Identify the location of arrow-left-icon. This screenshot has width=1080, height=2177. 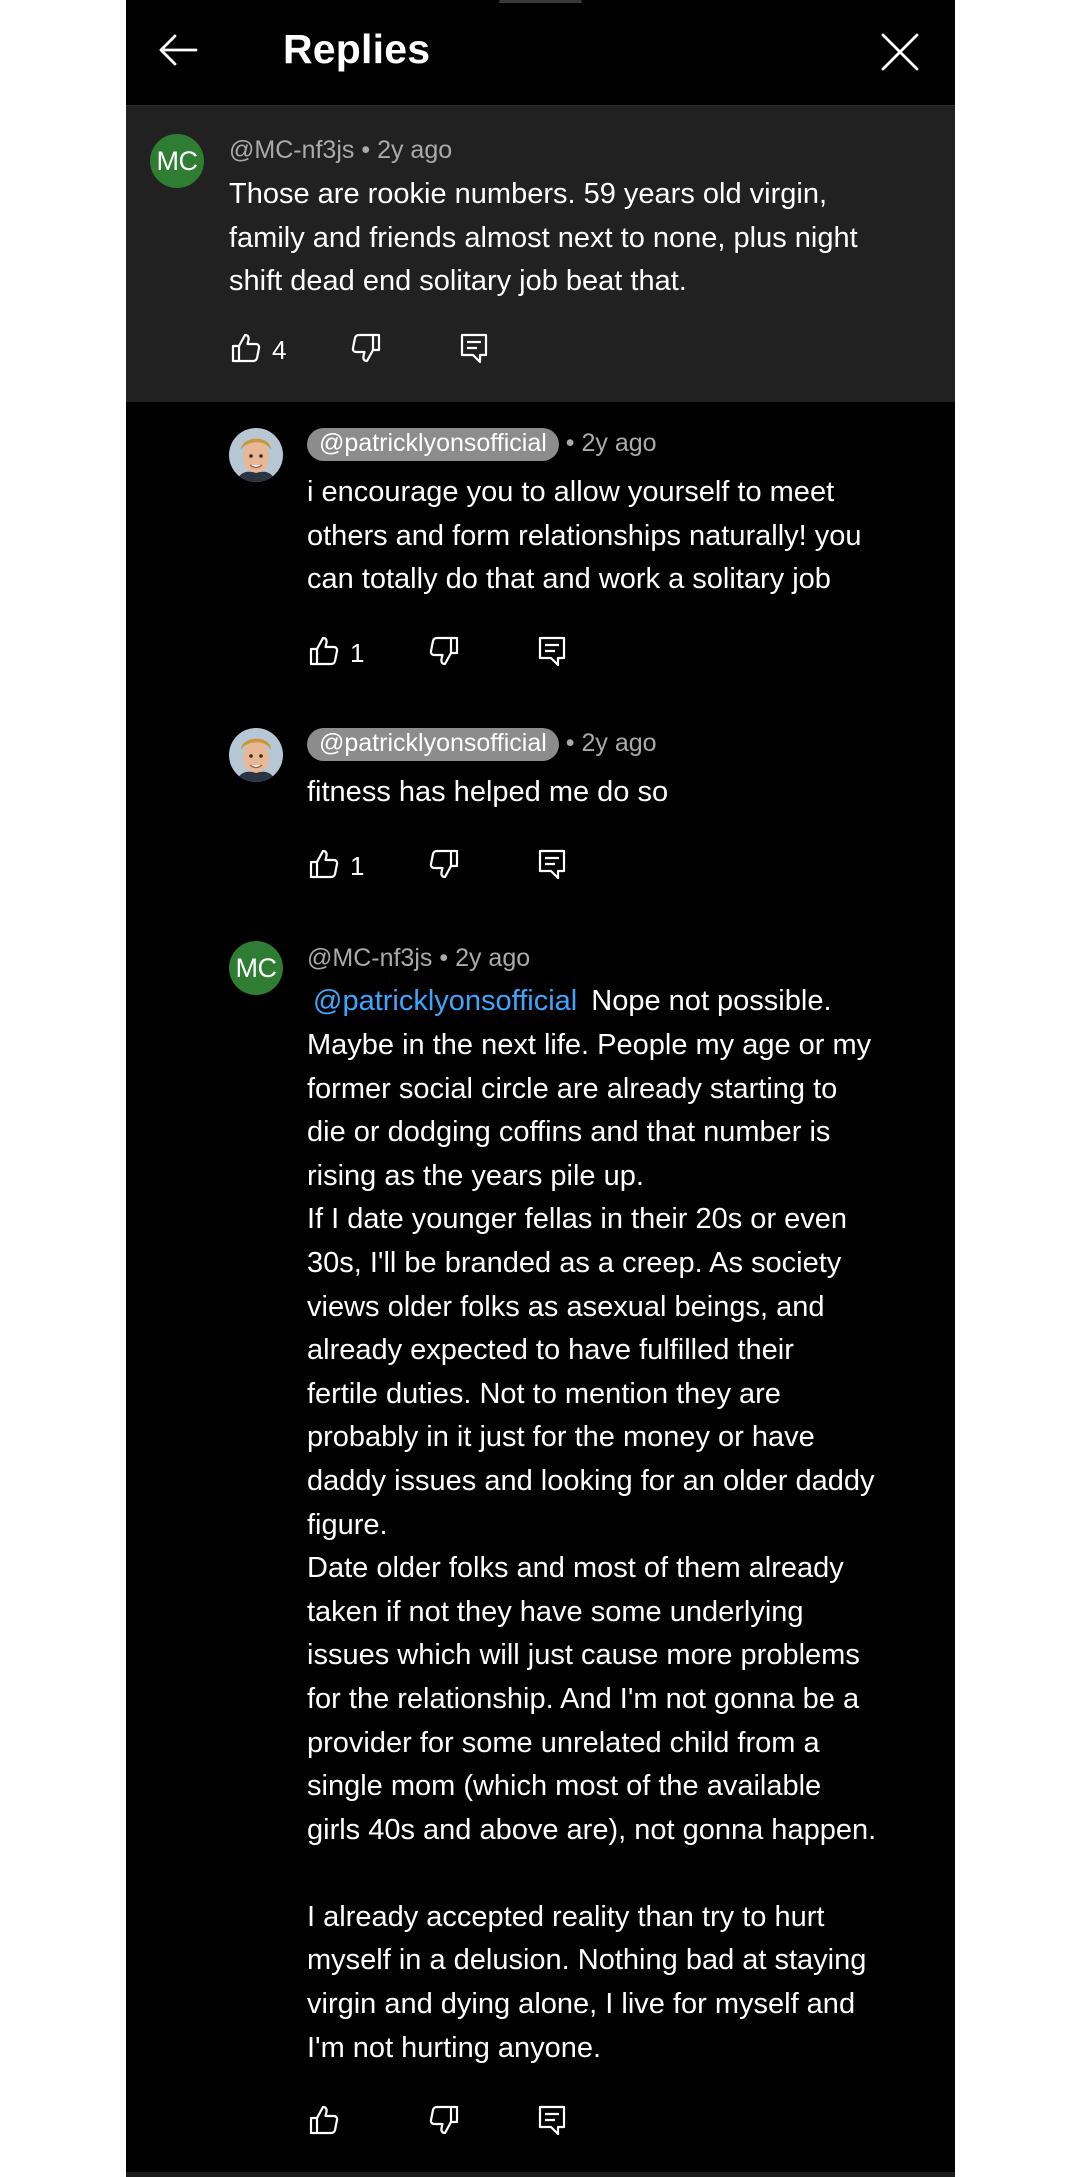
(178, 50).